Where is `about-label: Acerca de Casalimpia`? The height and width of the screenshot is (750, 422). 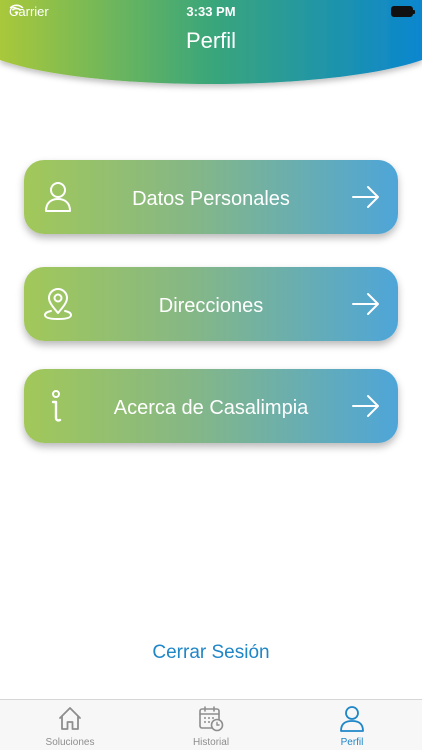
about-label: Acerca de Casalimpia is located at coordinates (211, 408).